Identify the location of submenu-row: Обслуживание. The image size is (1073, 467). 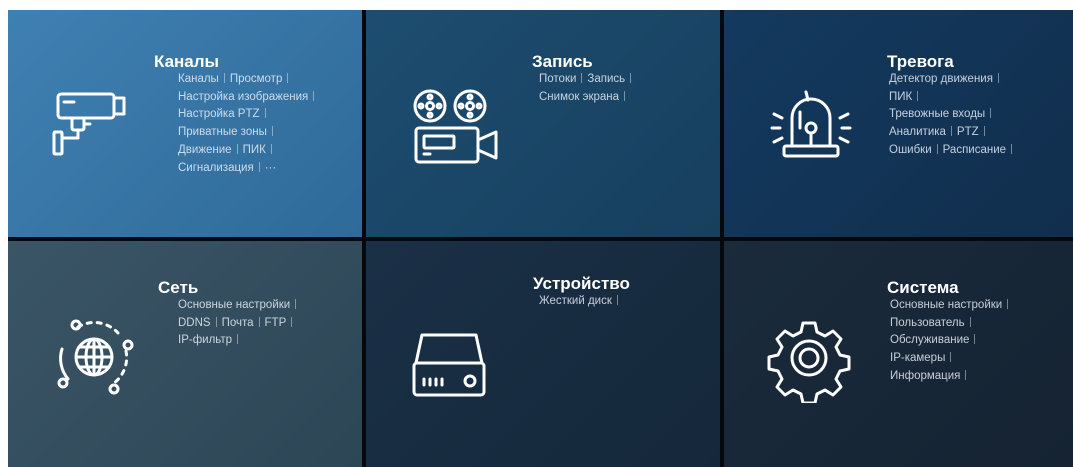
(951, 341).